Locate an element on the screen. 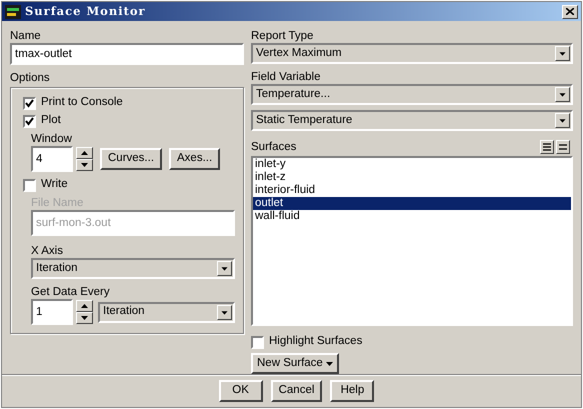 This screenshot has height=409, width=583. group-label: Options is located at coordinates (30, 78).